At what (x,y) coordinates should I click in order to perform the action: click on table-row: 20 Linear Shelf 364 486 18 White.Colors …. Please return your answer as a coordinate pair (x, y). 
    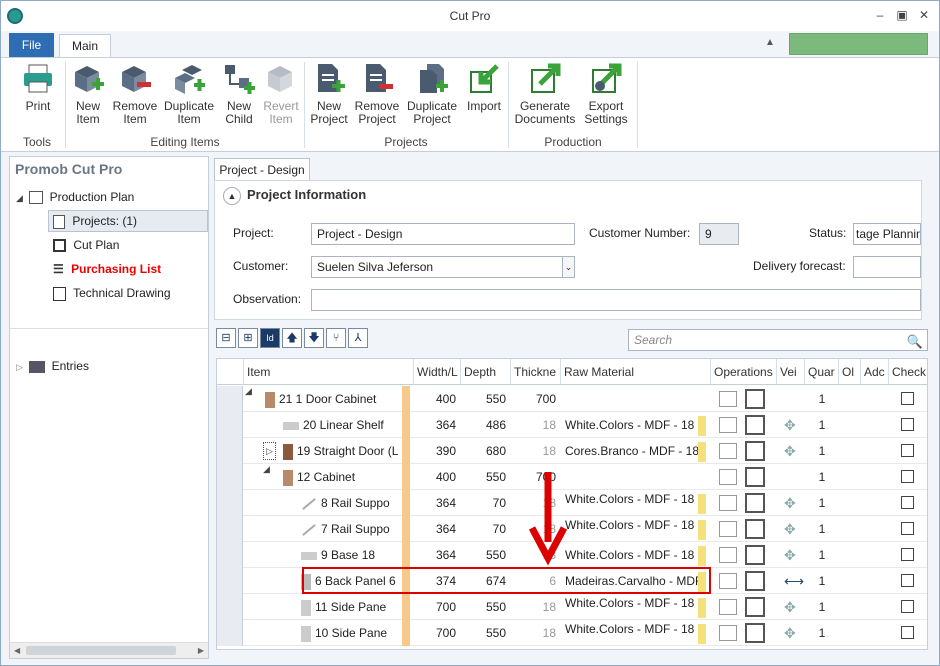
    Looking at the image, I should click on (572, 425).